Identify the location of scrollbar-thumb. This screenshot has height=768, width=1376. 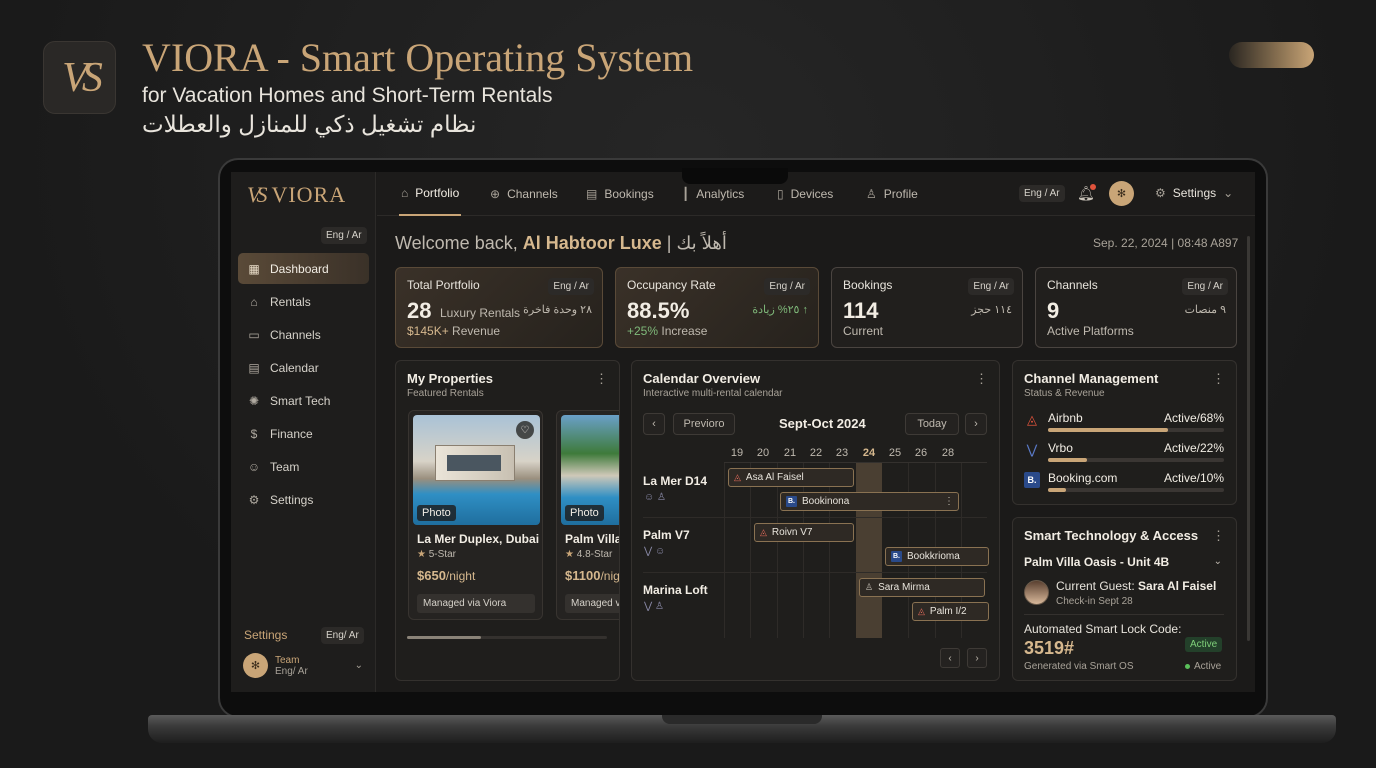
(444, 637).